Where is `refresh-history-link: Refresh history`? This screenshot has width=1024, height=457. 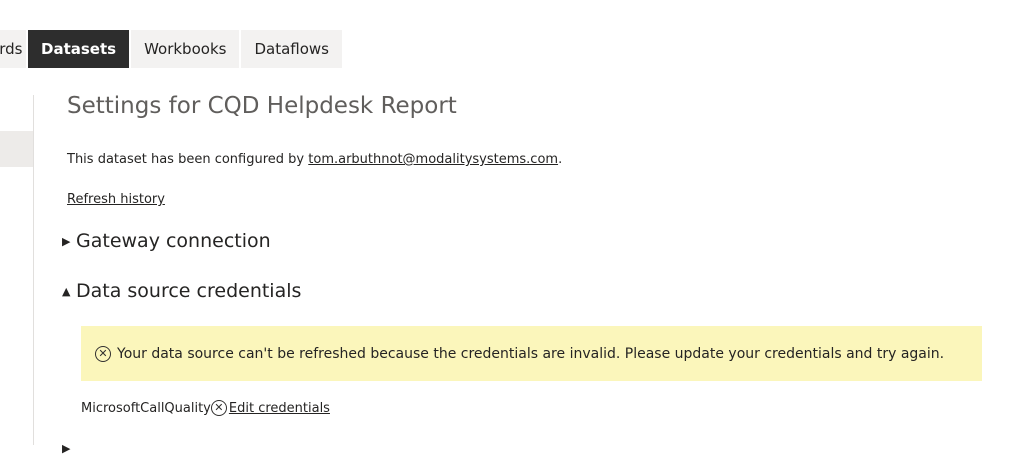 refresh-history-link: Refresh history is located at coordinates (116, 199).